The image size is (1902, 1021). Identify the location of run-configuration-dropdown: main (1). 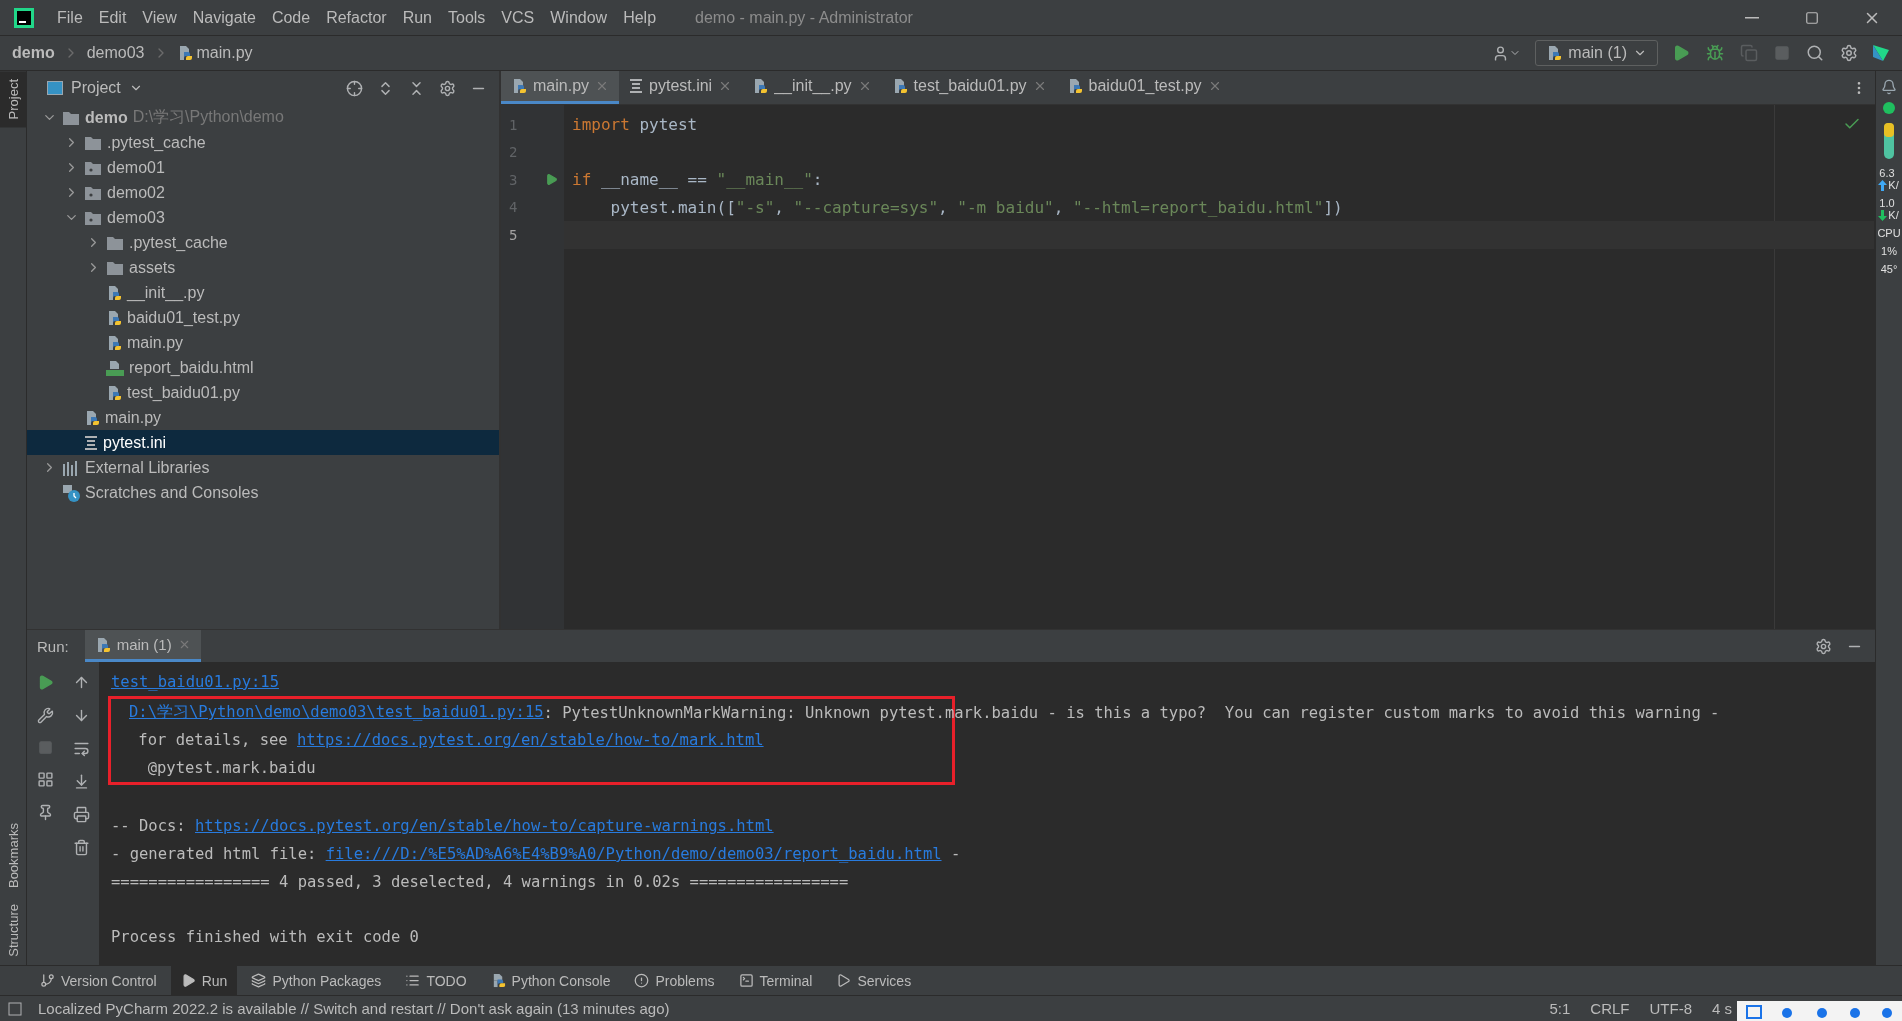
(1596, 53).